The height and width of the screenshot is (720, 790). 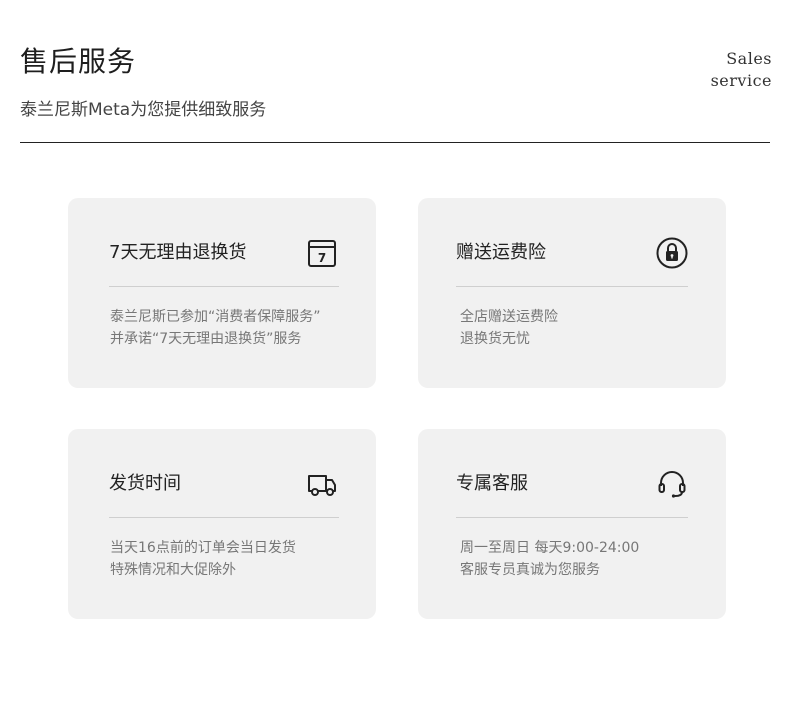 I want to click on card-title: 赠送运费险, so click(x=501, y=252).